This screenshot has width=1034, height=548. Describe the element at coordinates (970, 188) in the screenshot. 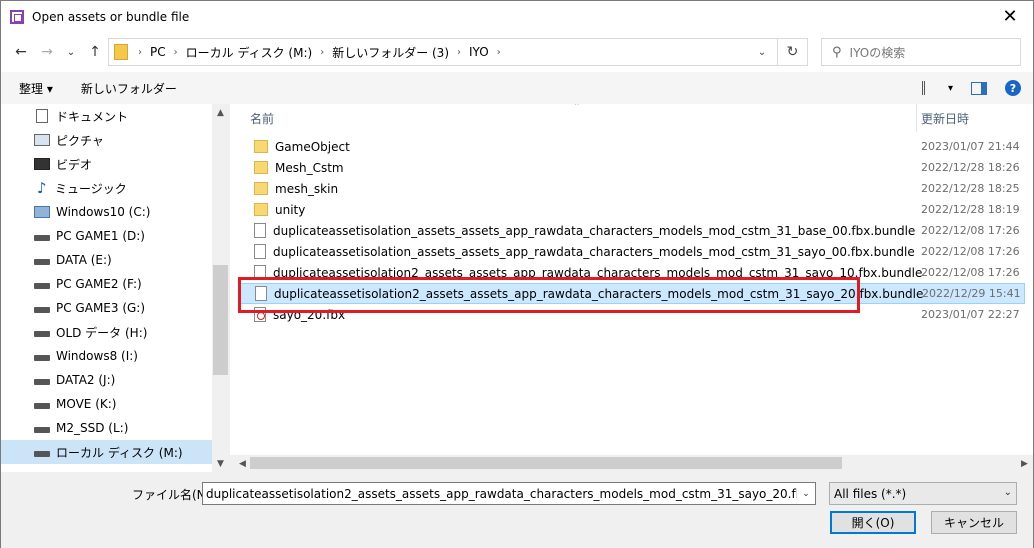

I see `file-date: 2022/12/28 18:25` at that location.